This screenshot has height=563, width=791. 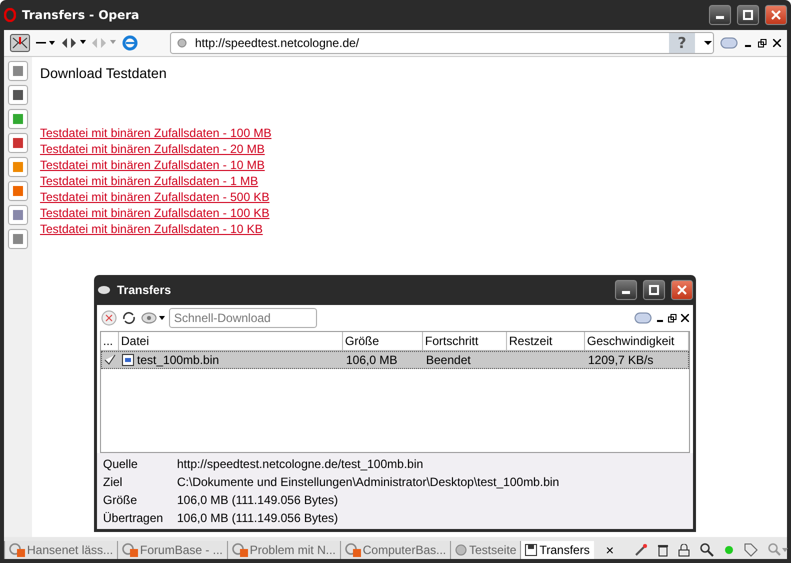 What do you see at coordinates (465, 341) in the screenshot?
I see `column-header: Fortschritt` at bounding box center [465, 341].